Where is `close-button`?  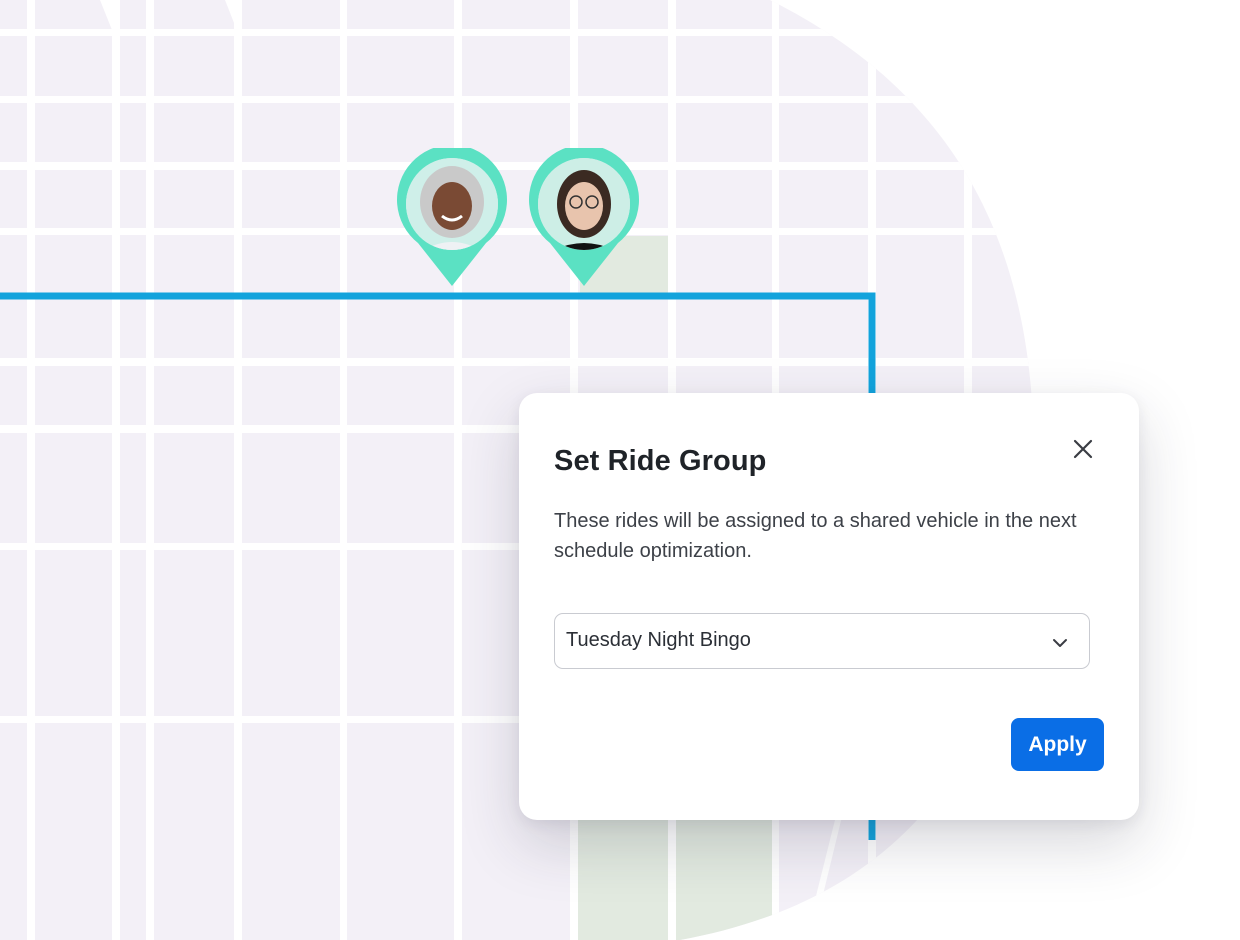 close-button is located at coordinates (1083, 449).